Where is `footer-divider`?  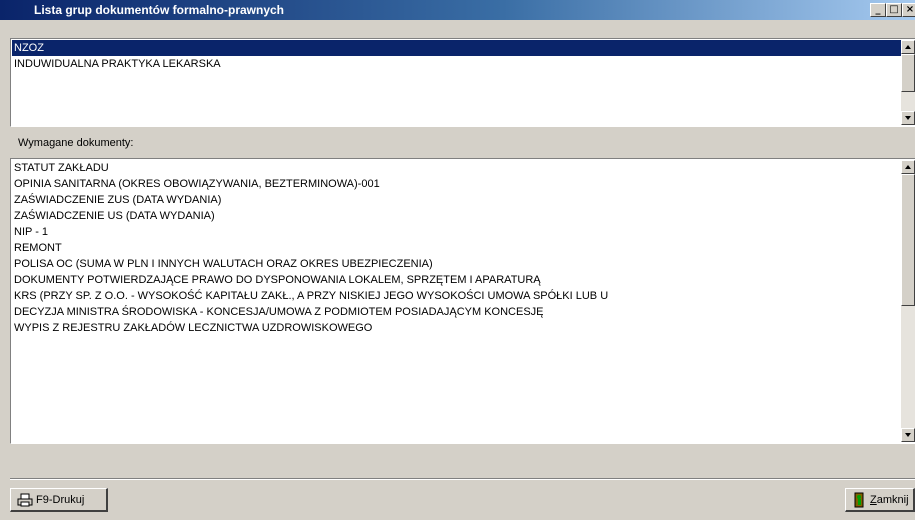
footer-divider is located at coordinates (462, 479).